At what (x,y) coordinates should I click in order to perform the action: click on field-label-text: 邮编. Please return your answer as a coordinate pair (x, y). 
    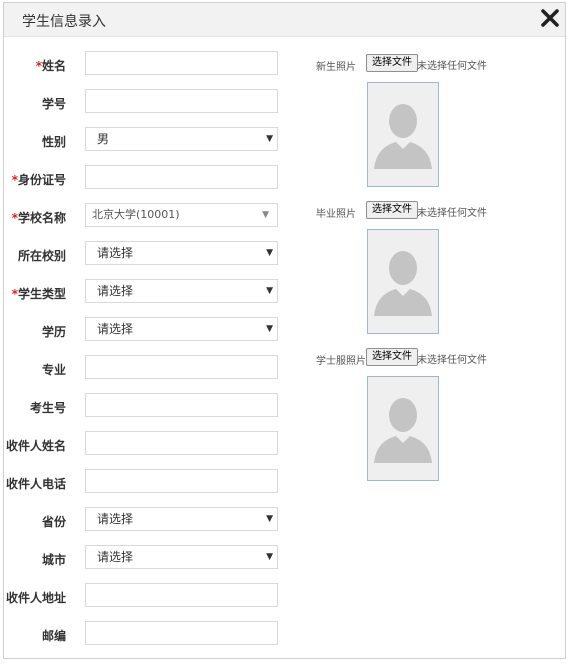
    Looking at the image, I should click on (53, 636).